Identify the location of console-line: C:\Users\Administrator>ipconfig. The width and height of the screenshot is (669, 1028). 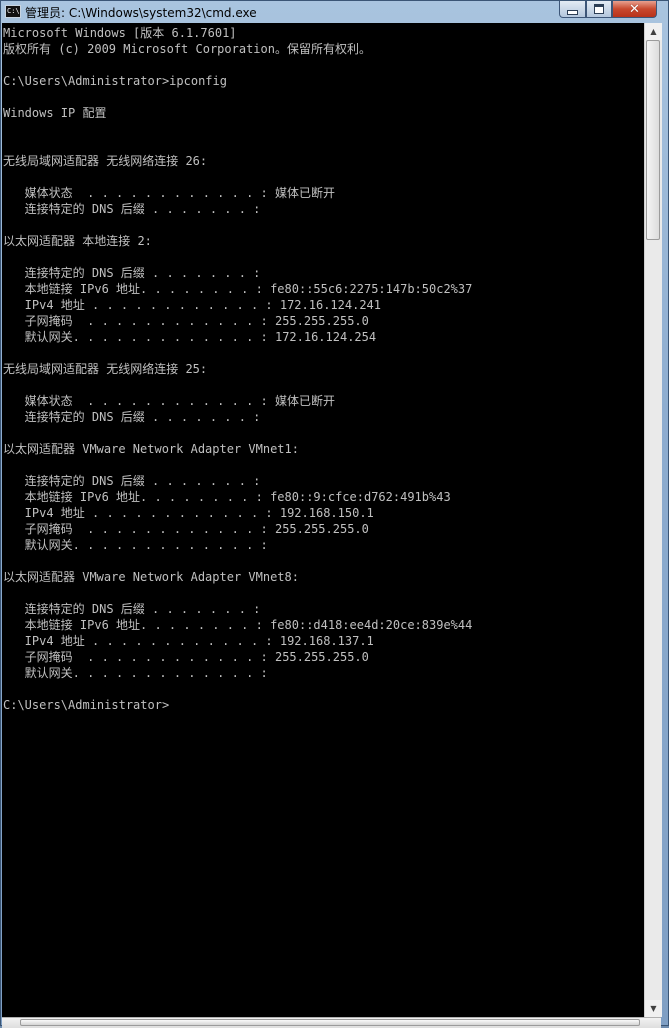
(115, 81).